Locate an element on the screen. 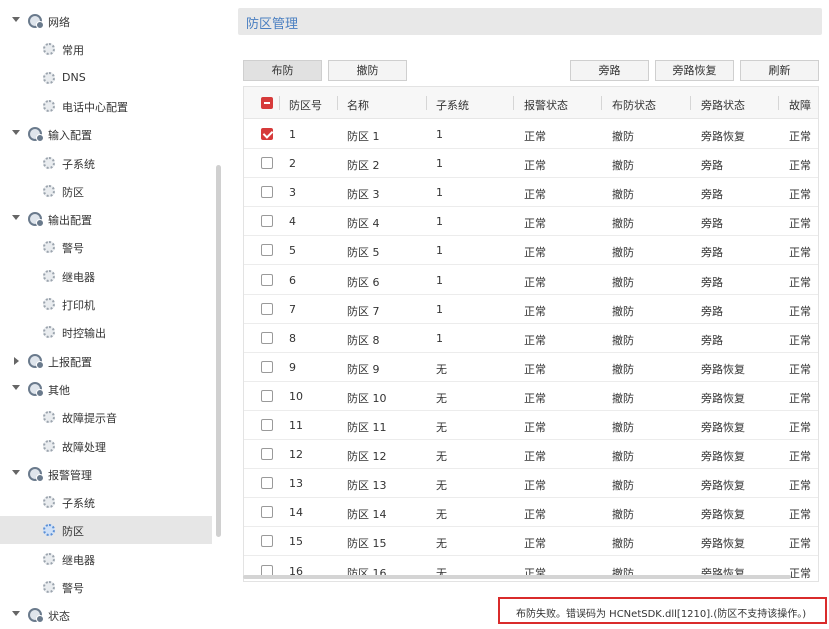 Image resolution: width=829 pixels, height=629 pixels. sidebar-category: 输出配置 is located at coordinates (106, 219).